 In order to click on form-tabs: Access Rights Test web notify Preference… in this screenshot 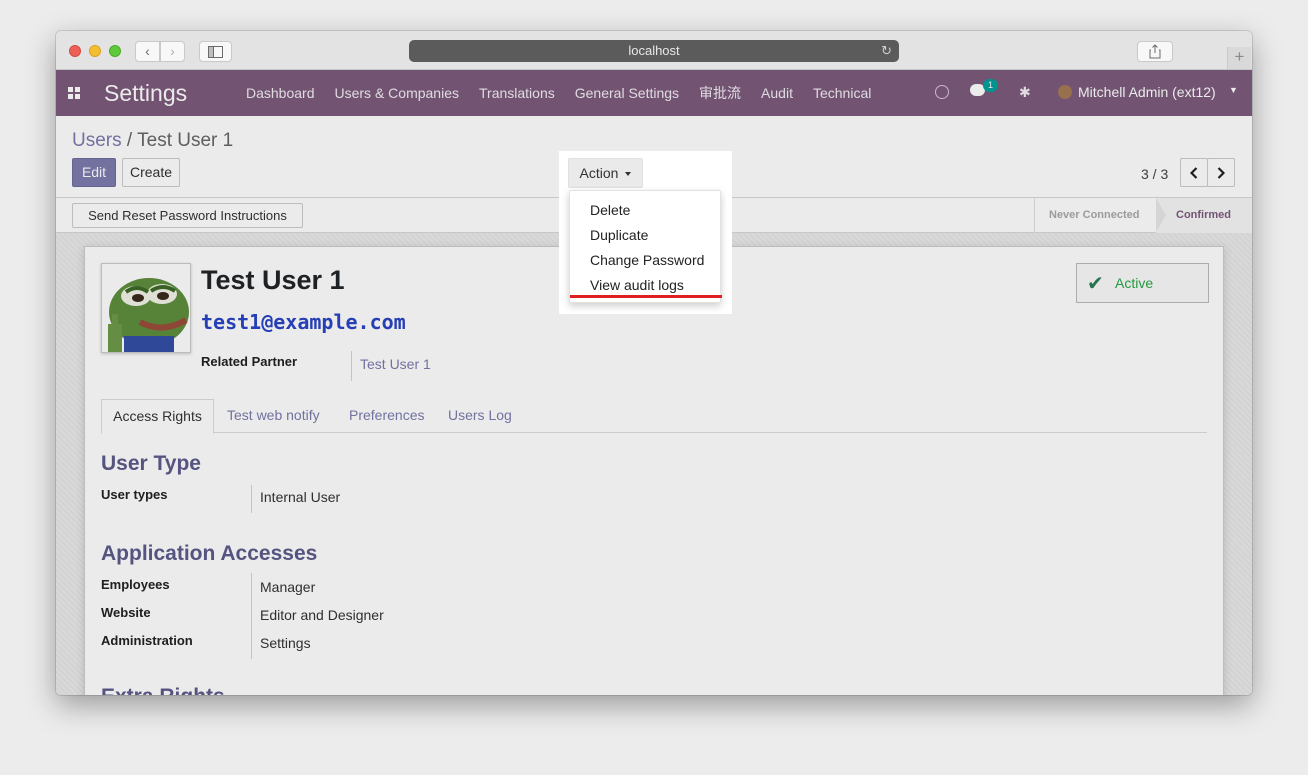, I will do `click(654, 416)`.